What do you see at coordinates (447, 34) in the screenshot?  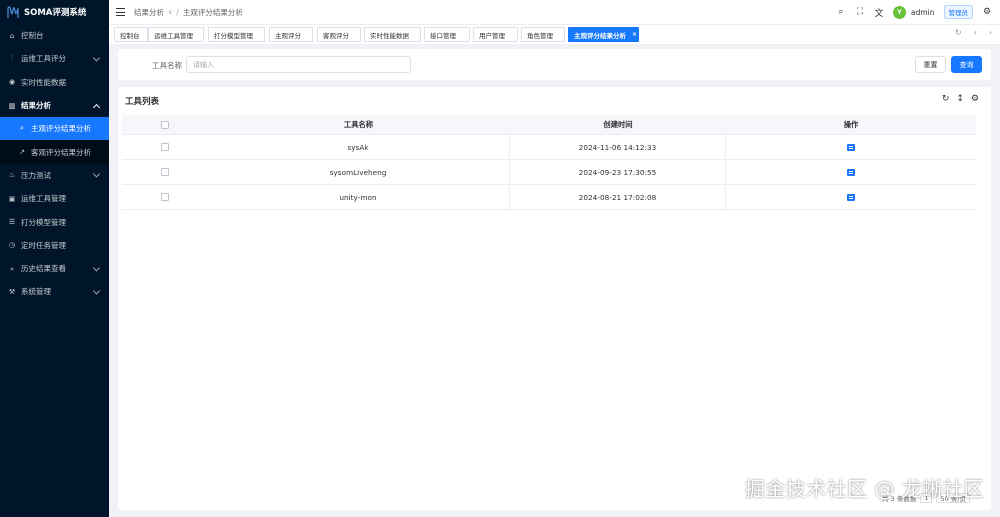 I see `tab-api-management: 接口管理` at bounding box center [447, 34].